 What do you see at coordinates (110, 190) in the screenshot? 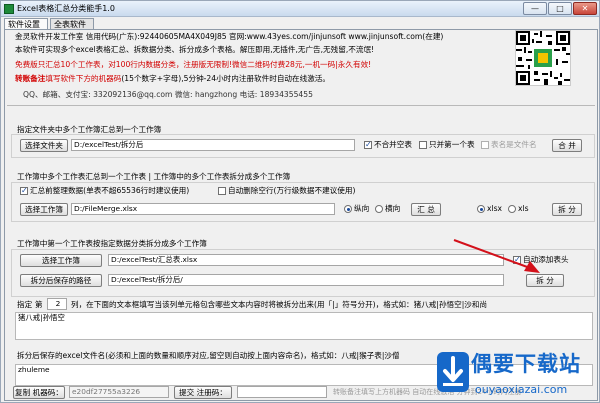
I see `pre-sort-label: 汇总前整理数据(单表不超65536行时建议使用)` at bounding box center [110, 190].